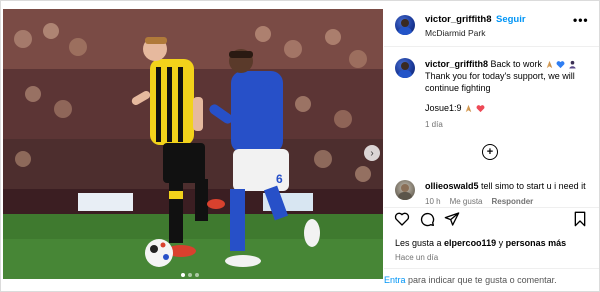 The height and width of the screenshot is (292, 600). I want to click on likes-prefix: Les gusta a, so click(420, 243).